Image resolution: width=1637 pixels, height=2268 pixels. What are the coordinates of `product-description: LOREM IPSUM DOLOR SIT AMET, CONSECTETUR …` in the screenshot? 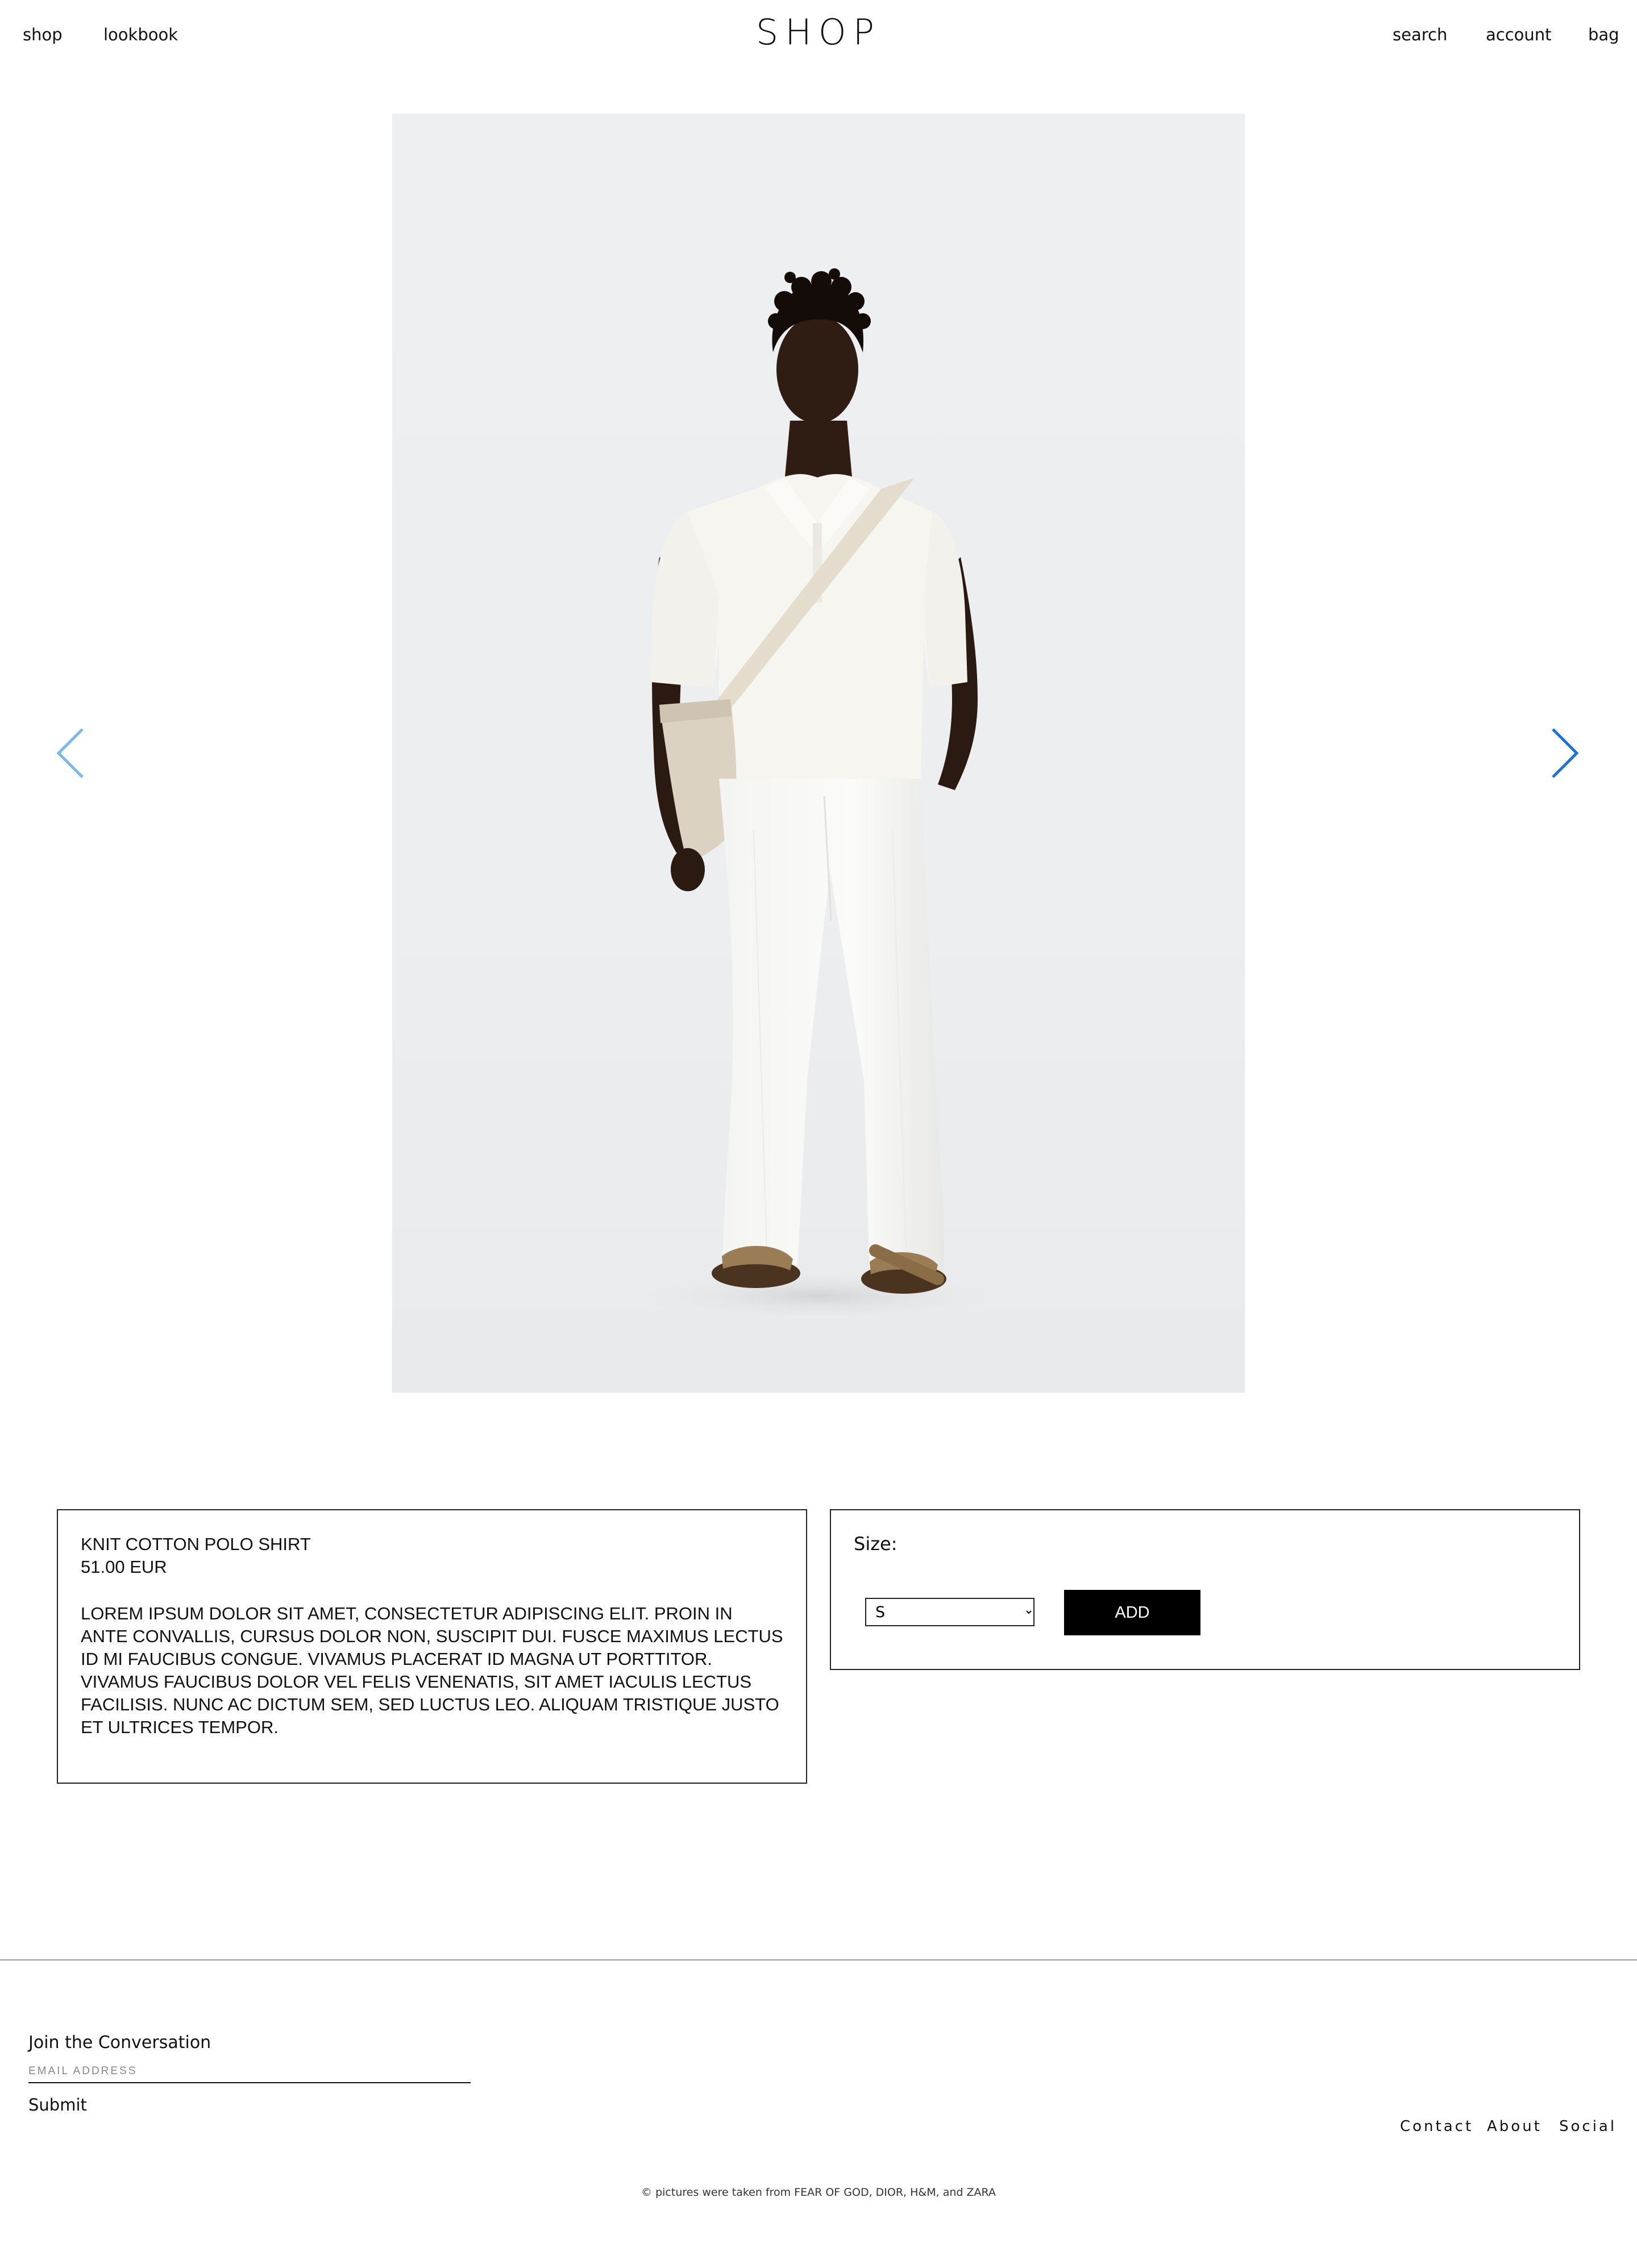 It's located at (432, 1670).